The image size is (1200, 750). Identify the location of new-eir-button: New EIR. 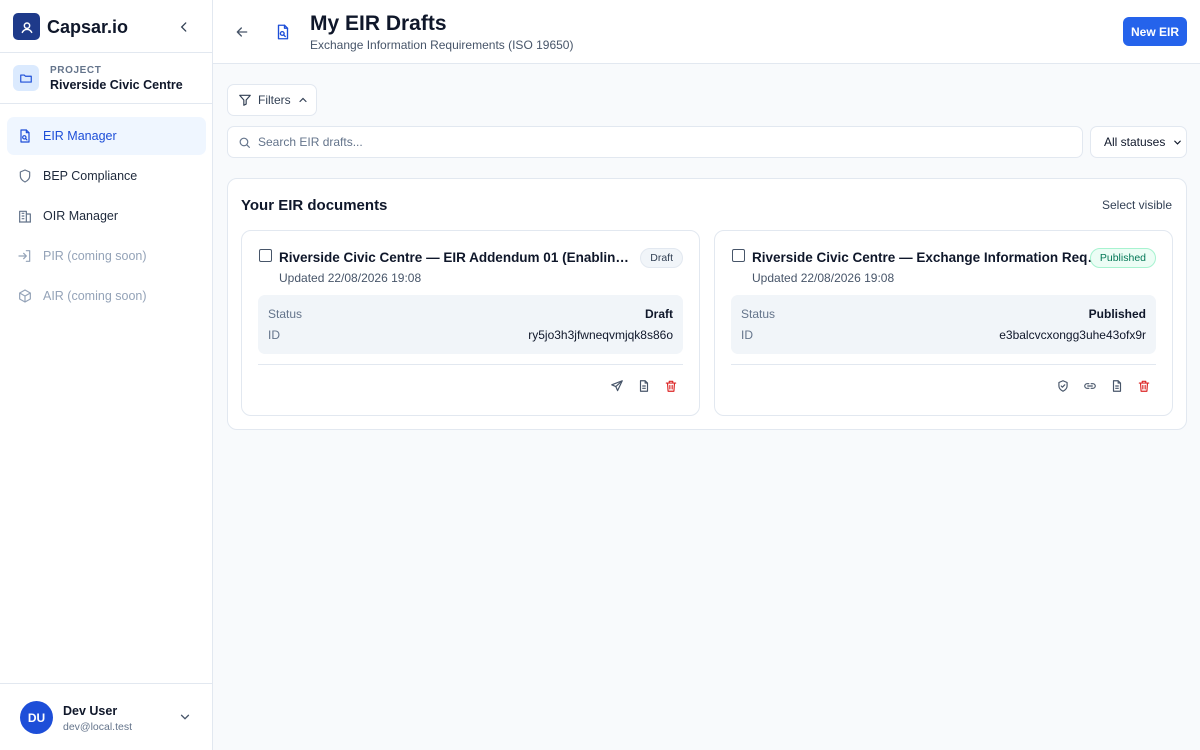
(1155, 31).